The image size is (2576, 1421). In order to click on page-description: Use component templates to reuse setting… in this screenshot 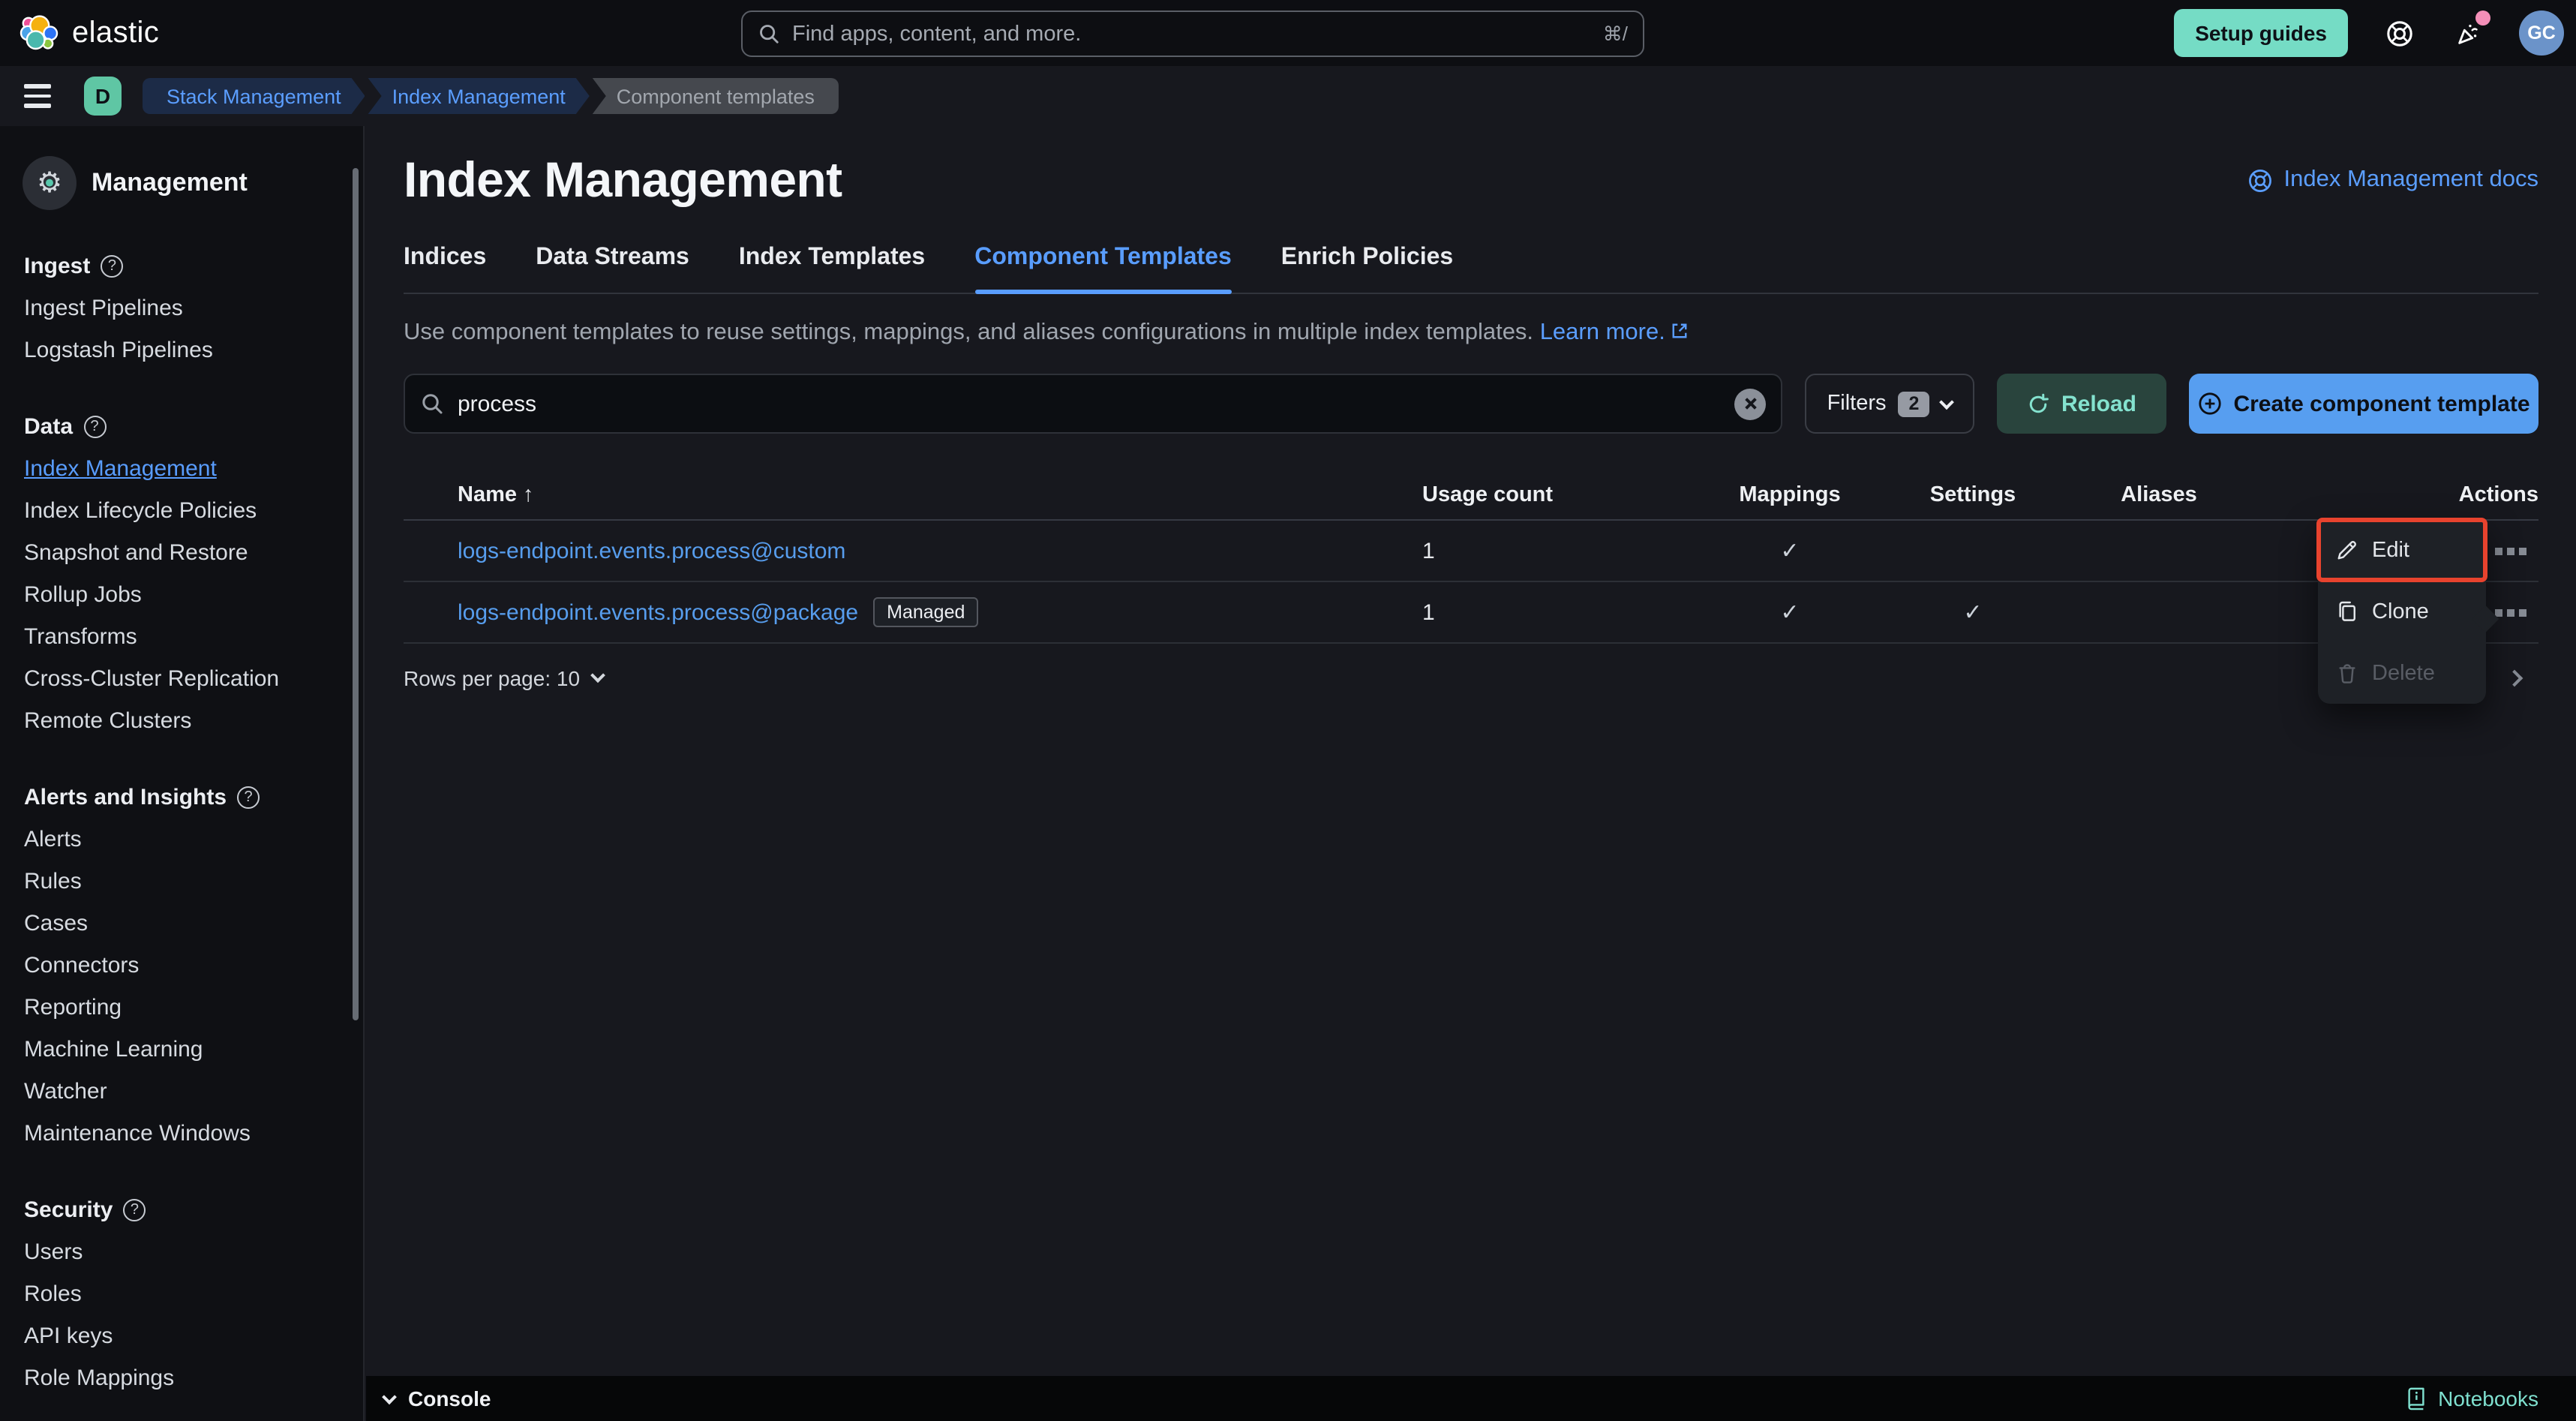, I will do `click(1471, 333)`.